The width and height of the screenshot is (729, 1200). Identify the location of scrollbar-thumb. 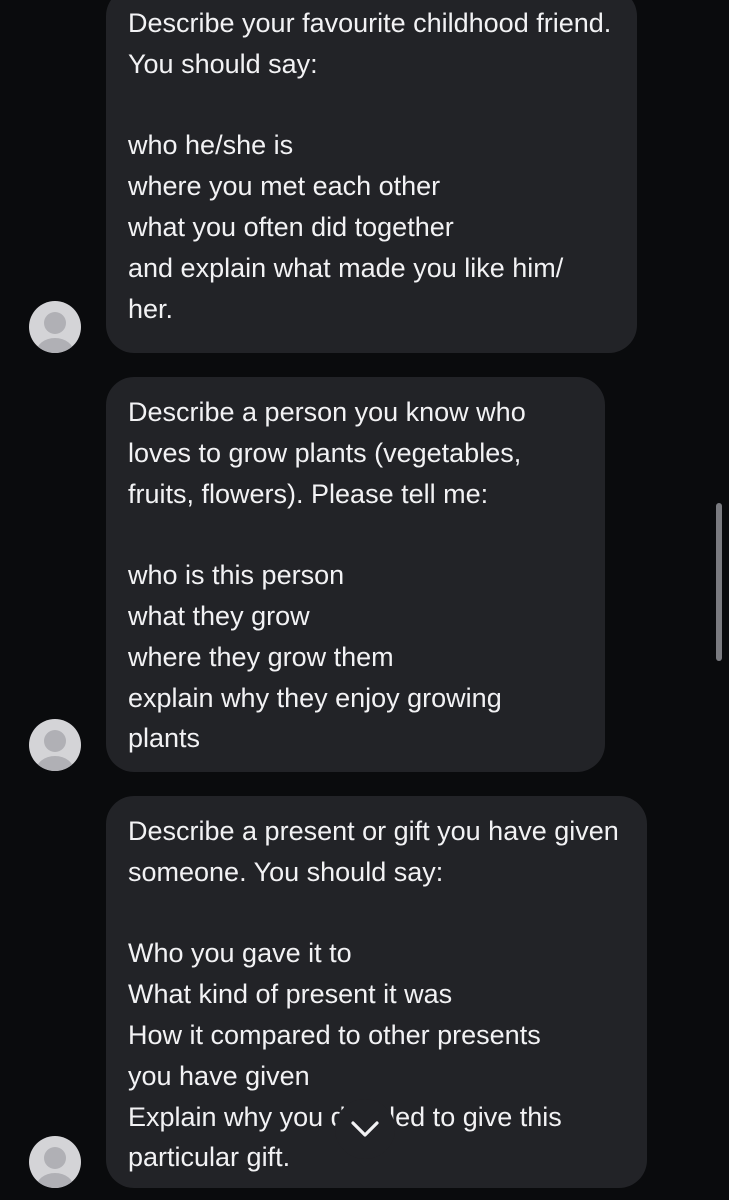
(719, 582).